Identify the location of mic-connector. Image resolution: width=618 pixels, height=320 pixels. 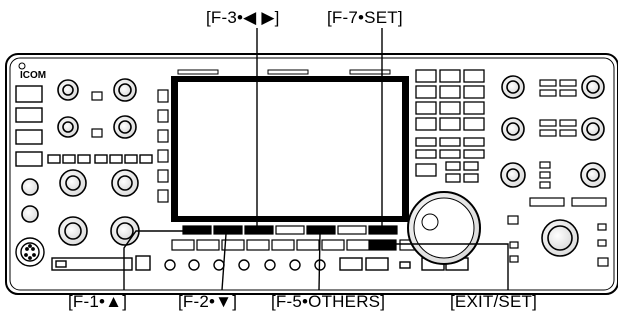
(30, 252).